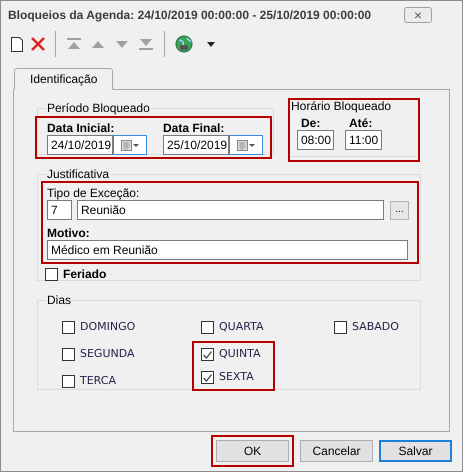 Image resolution: width=463 pixels, height=472 pixels. Describe the element at coordinates (252, 451) in the screenshot. I see `dialog-button: OK` at that location.